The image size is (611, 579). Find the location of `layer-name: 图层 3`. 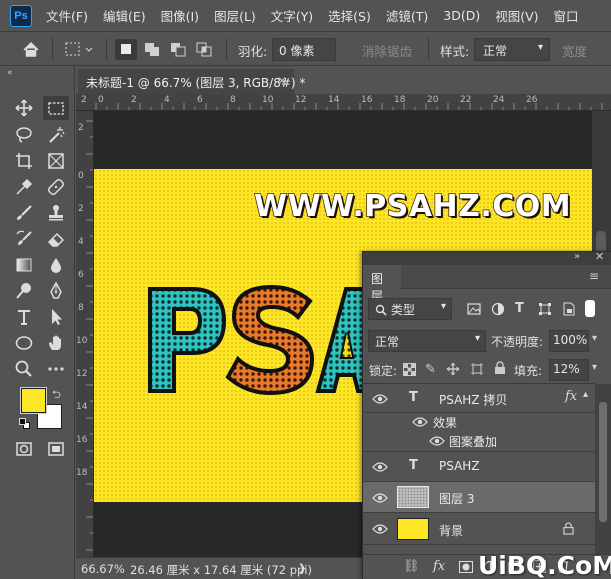

layer-name: 图层 3 is located at coordinates (456, 498).